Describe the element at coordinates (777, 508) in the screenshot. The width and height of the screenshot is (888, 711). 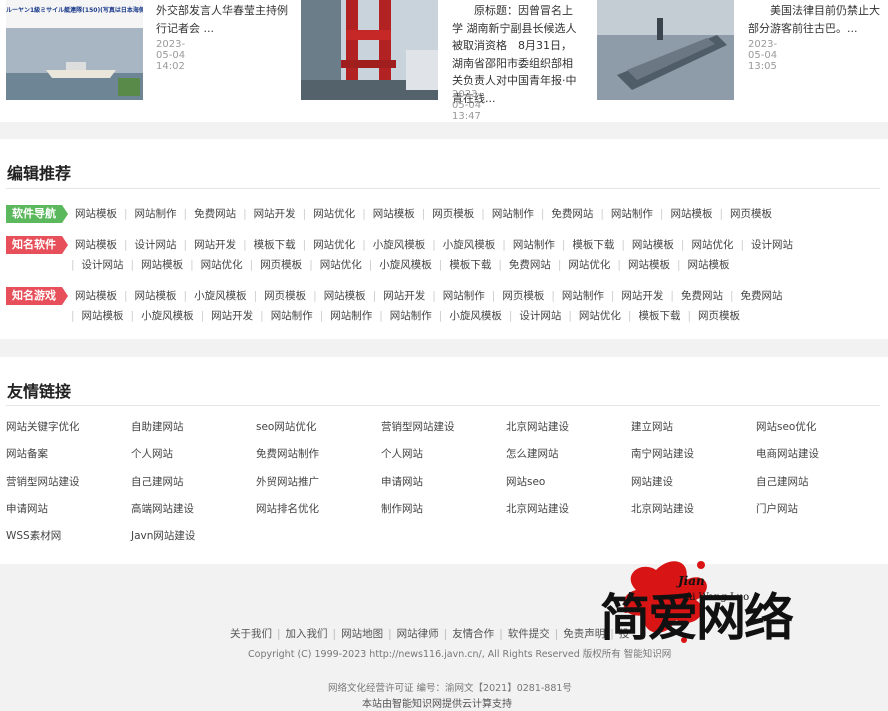
I see `friend-link: 门户网站` at that location.